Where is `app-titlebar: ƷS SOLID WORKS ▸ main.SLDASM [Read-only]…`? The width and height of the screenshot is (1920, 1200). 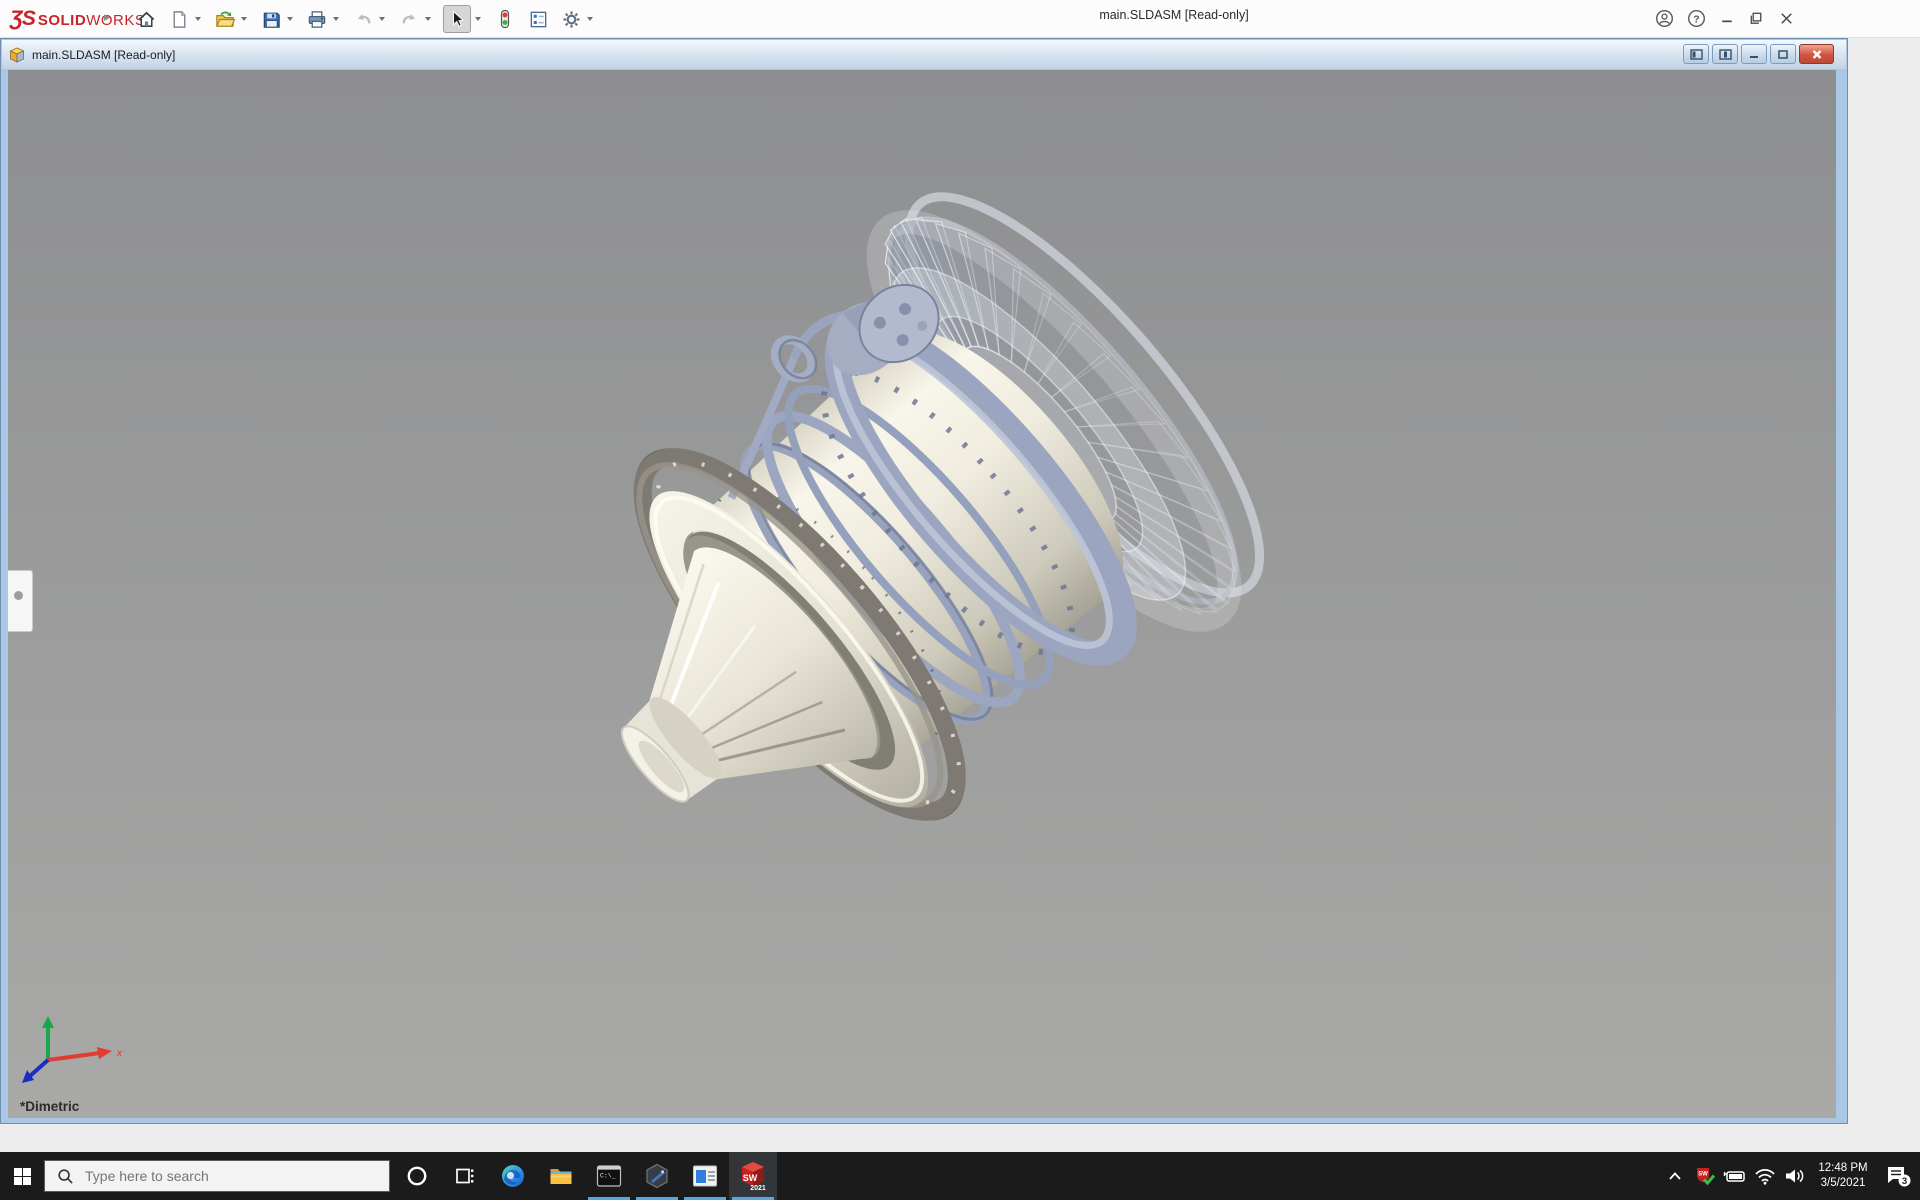 app-titlebar: ƷS SOLID WORKS ▸ main.SLDASM [Read-only]… is located at coordinates (960, 19).